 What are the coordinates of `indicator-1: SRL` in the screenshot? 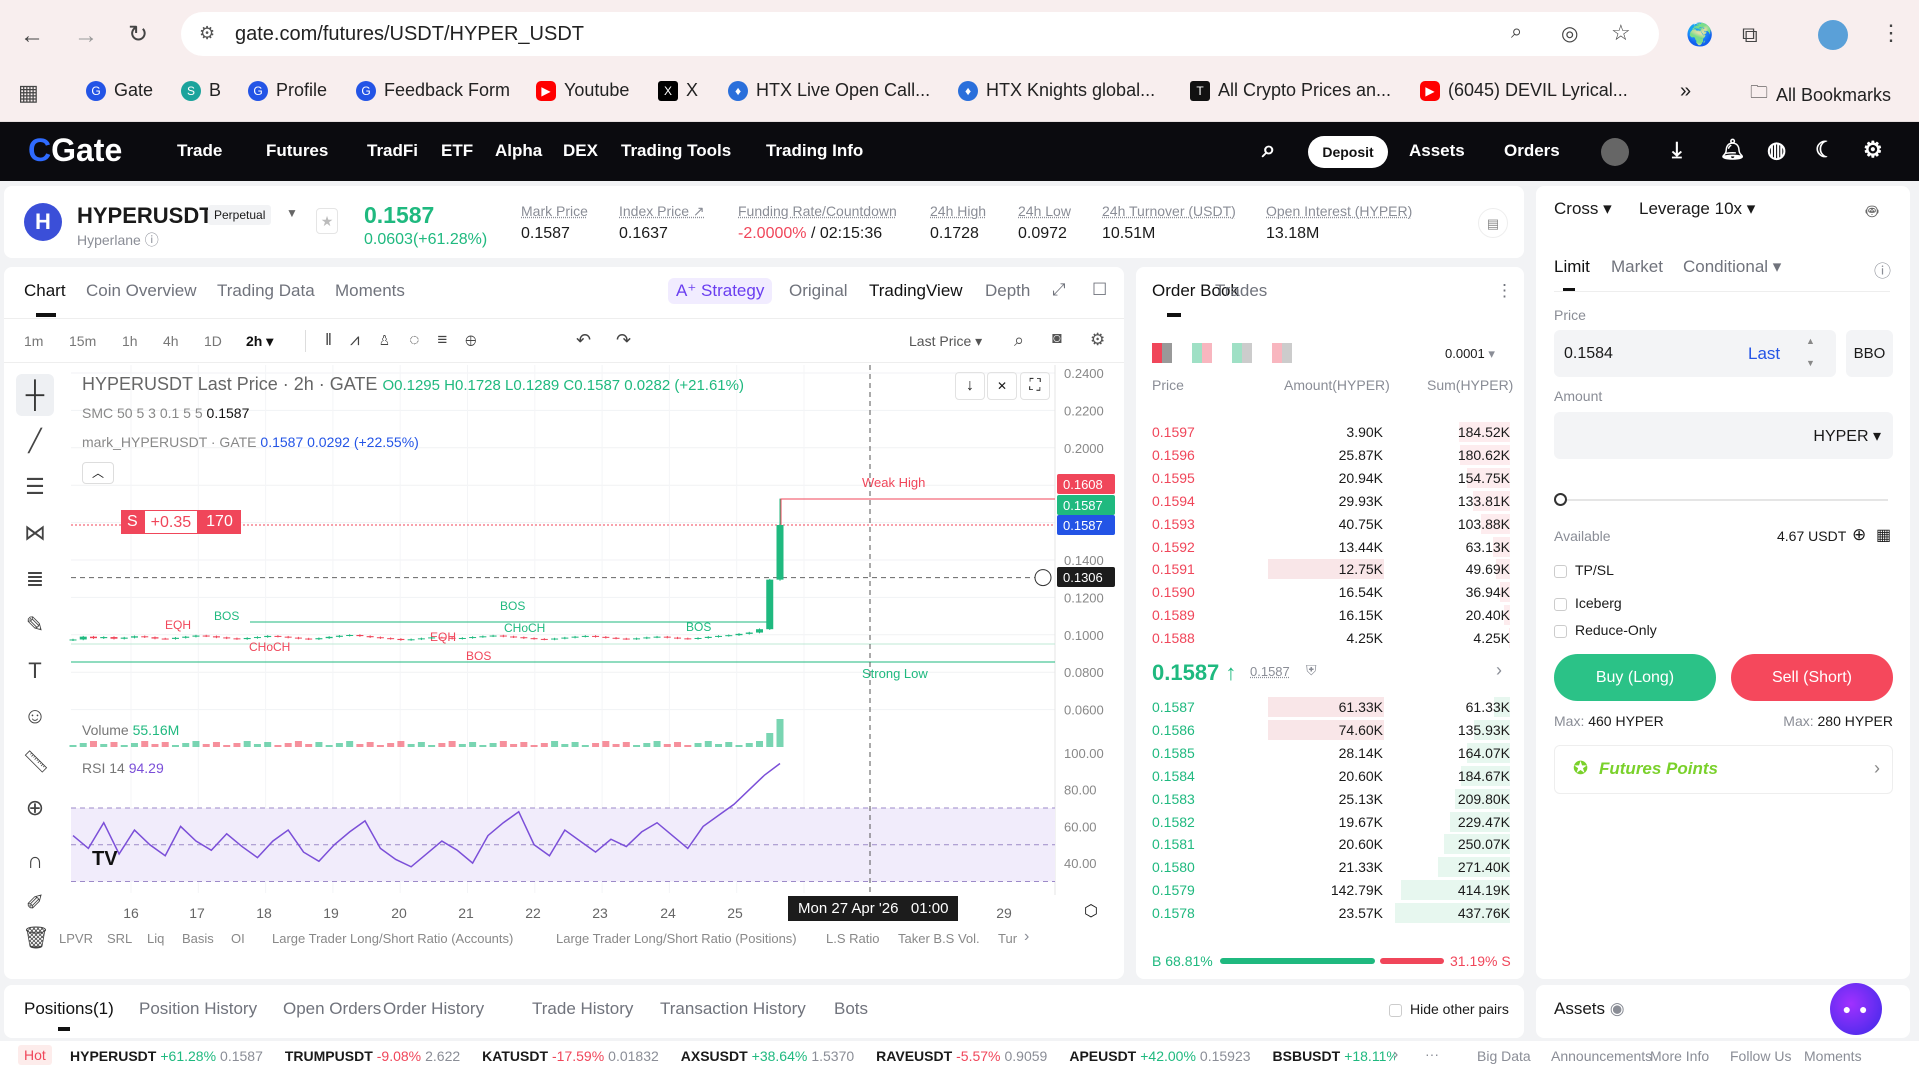 It's located at (119, 938).